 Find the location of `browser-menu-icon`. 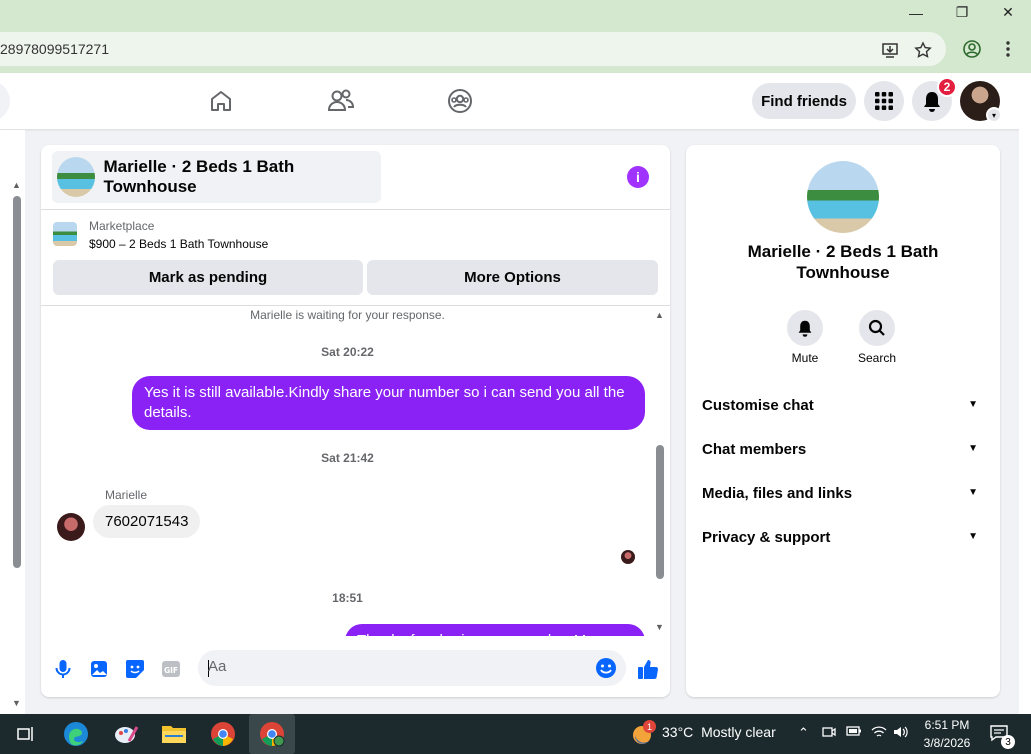

browser-menu-icon is located at coordinates (1008, 49).